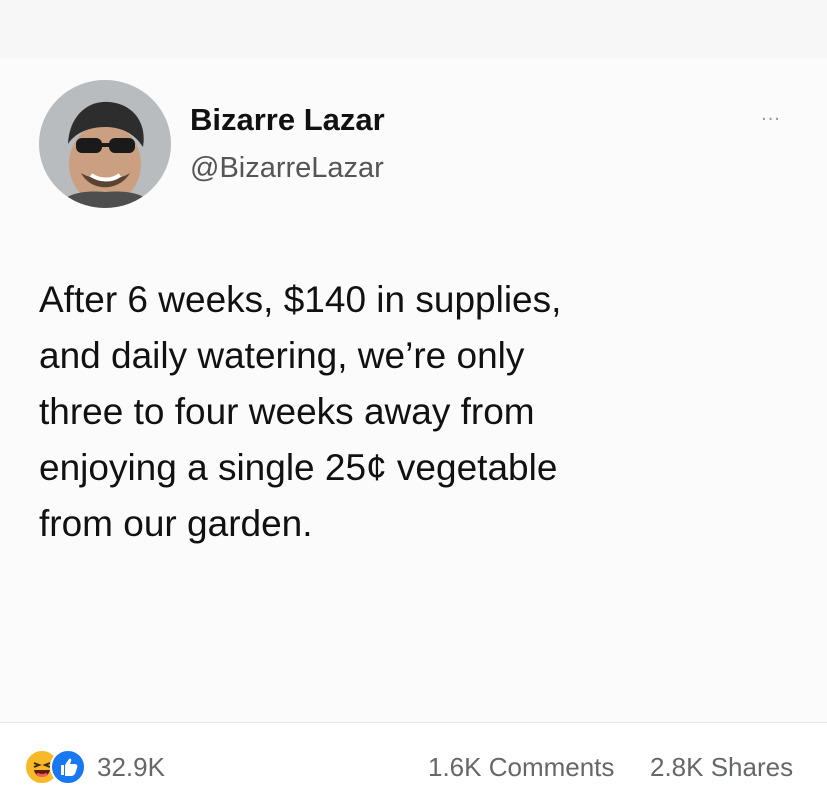  I want to click on author-name: Bizarre Lazar, so click(287, 120).